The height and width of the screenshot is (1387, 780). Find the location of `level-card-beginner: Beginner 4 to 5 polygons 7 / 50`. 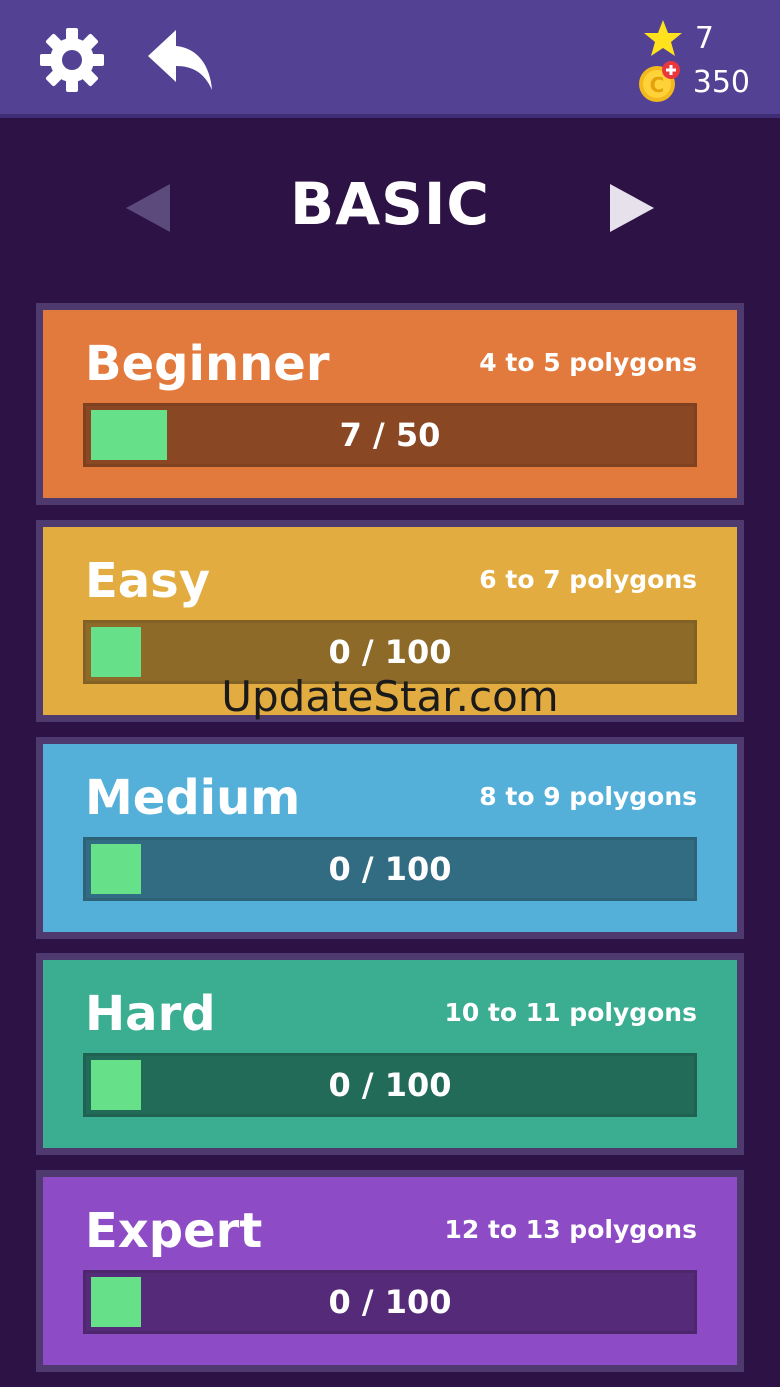

level-card-beginner: Beginner 4 to 5 polygons 7 / 50 is located at coordinates (390, 404).